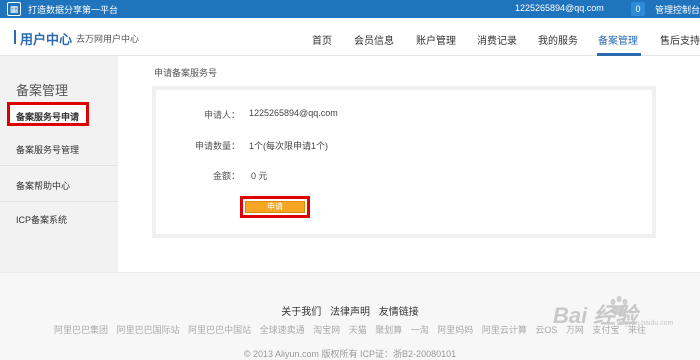 The width and height of the screenshot is (700, 360). What do you see at coordinates (638, 9) in the screenshot?
I see `notification-badge: 0` at bounding box center [638, 9].